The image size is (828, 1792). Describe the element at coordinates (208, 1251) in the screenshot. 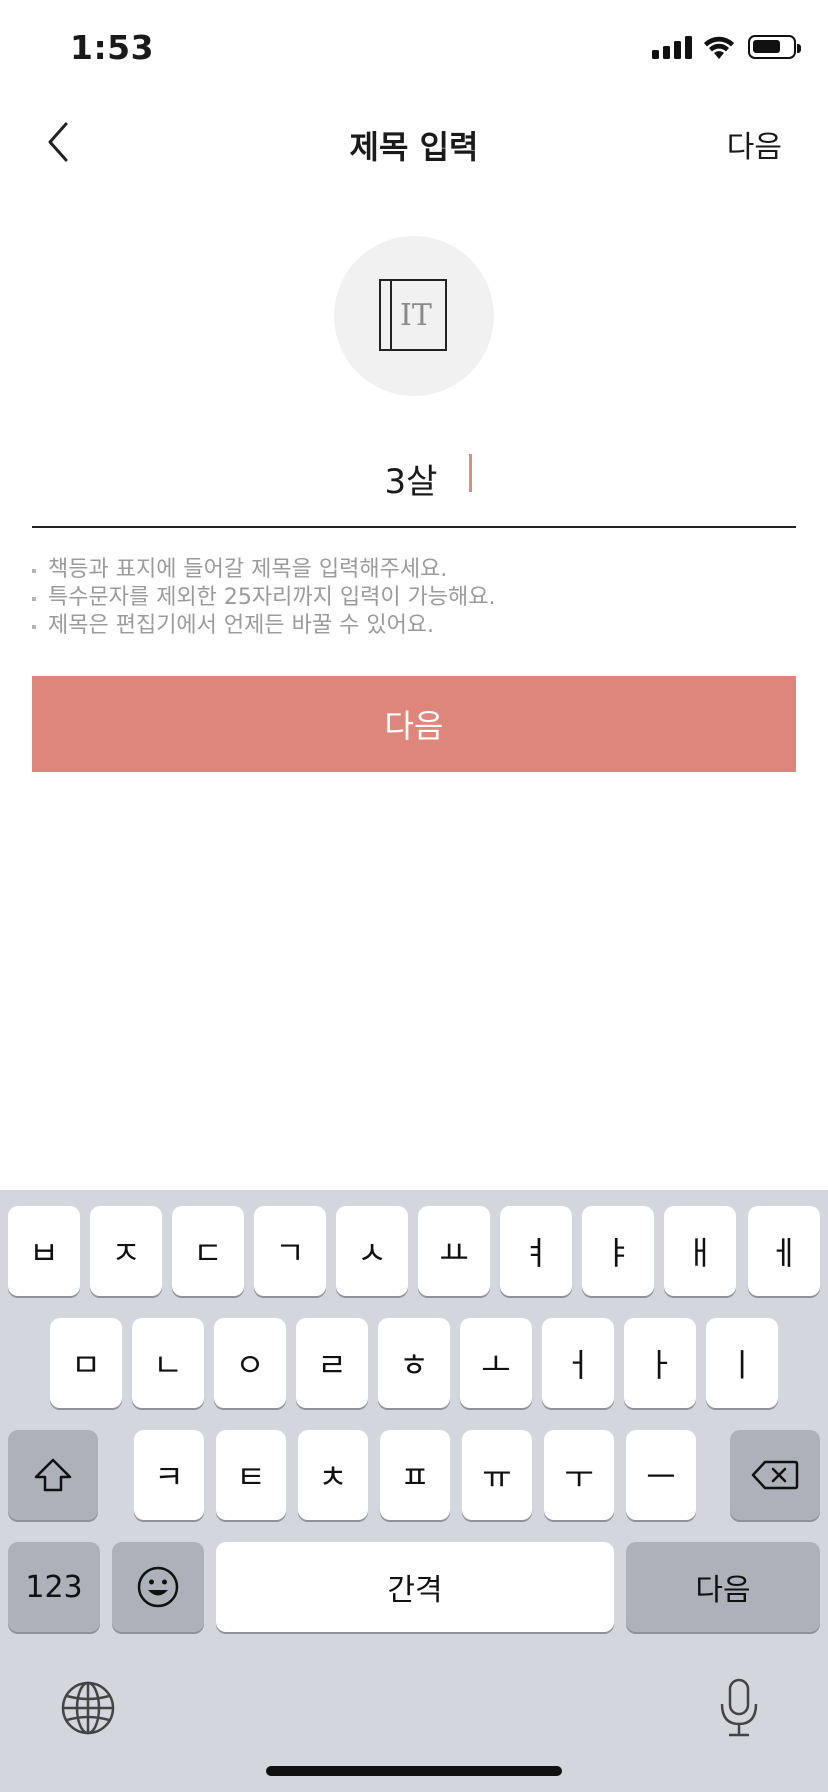

I see `key-row1: ㄷ` at that location.